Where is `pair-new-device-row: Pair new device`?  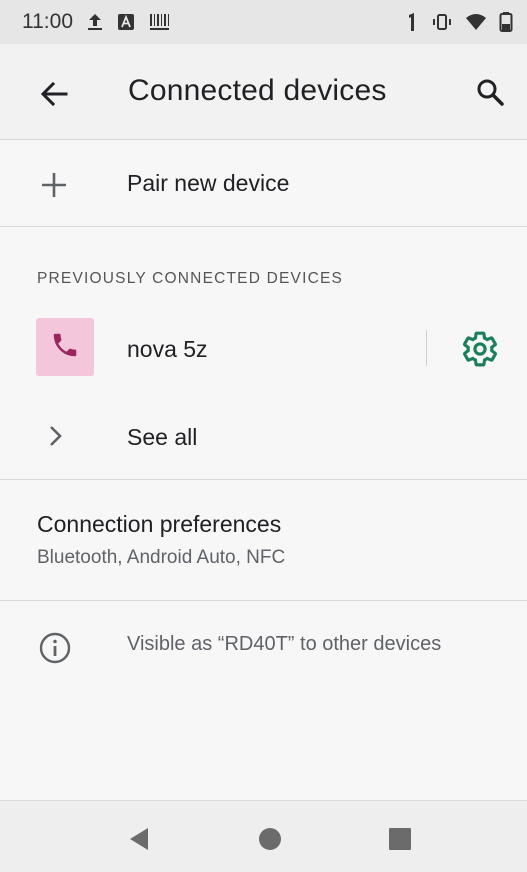
pair-new-device-row: Pair new device is located at coordinates (263, 184).